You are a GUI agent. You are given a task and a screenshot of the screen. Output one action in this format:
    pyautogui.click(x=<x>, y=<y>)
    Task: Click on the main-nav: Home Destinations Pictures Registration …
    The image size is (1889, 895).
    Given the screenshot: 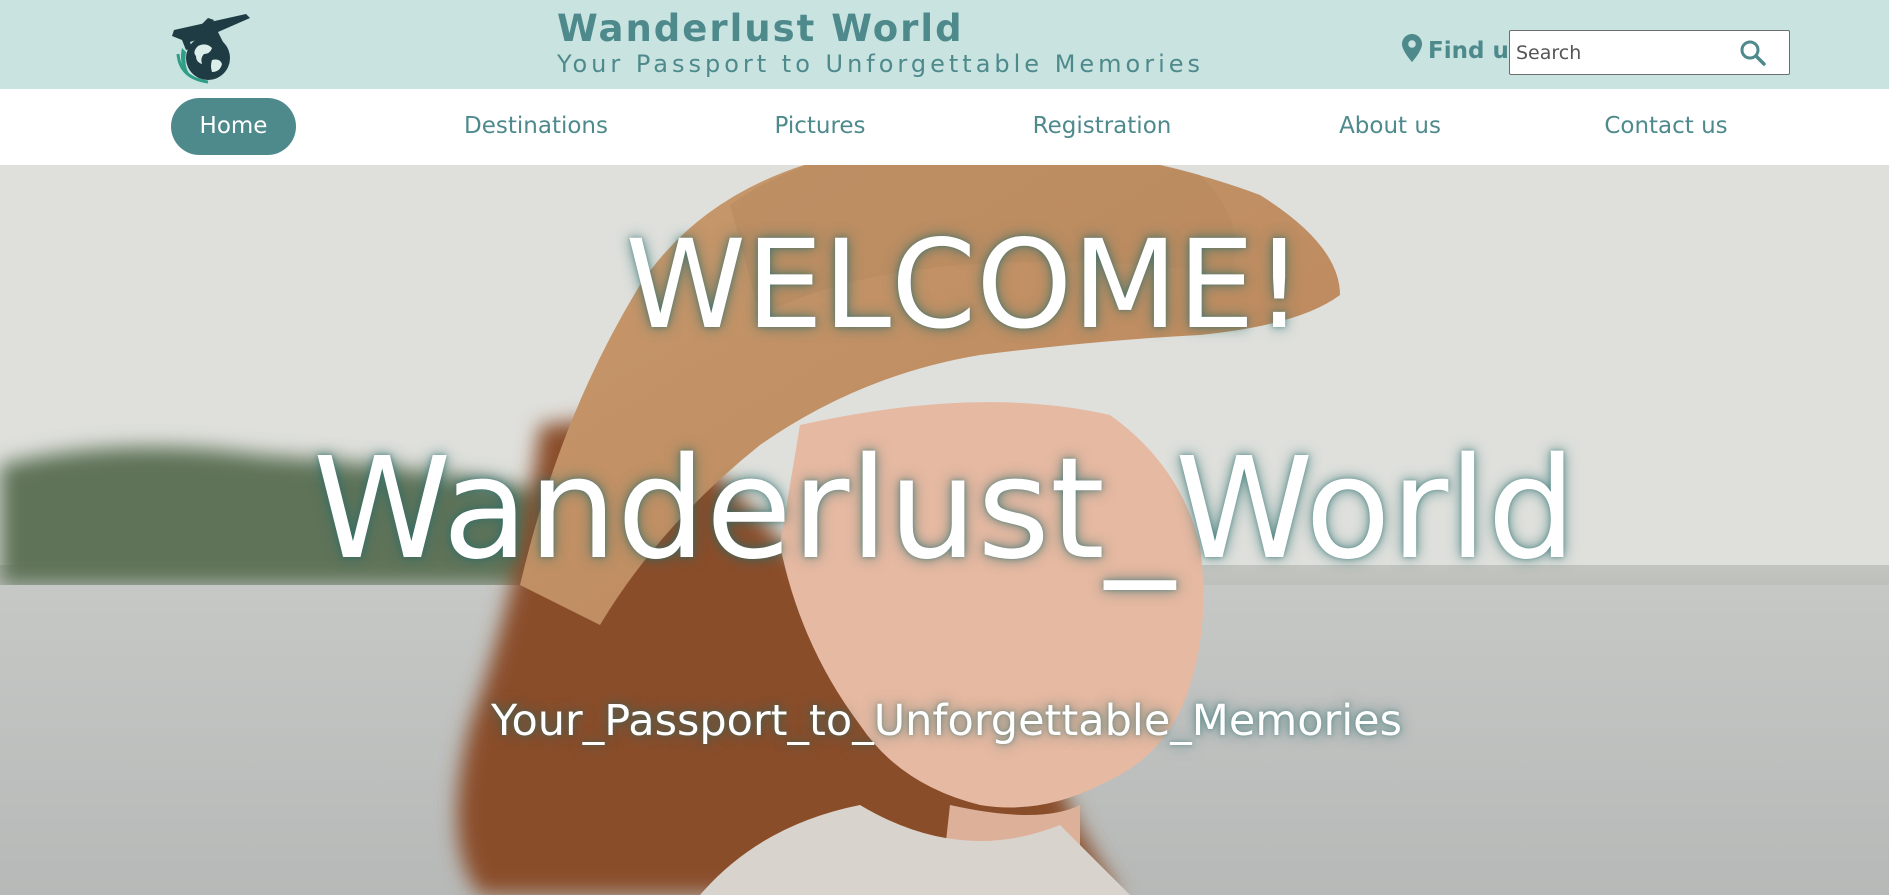 What is the action you would take?
    pyautogui.click(x=944, y=127)
    